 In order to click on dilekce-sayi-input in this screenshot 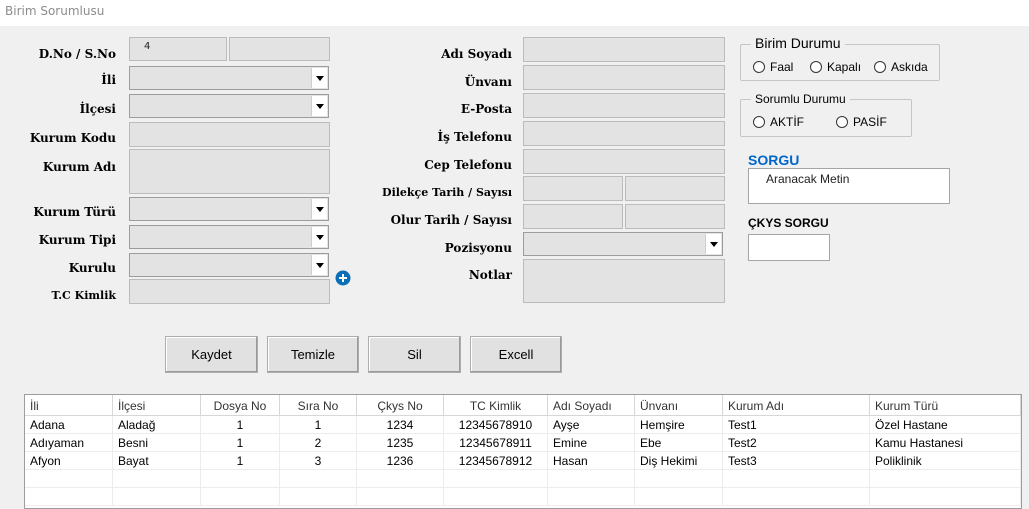, I will do `click(675, 188)`.